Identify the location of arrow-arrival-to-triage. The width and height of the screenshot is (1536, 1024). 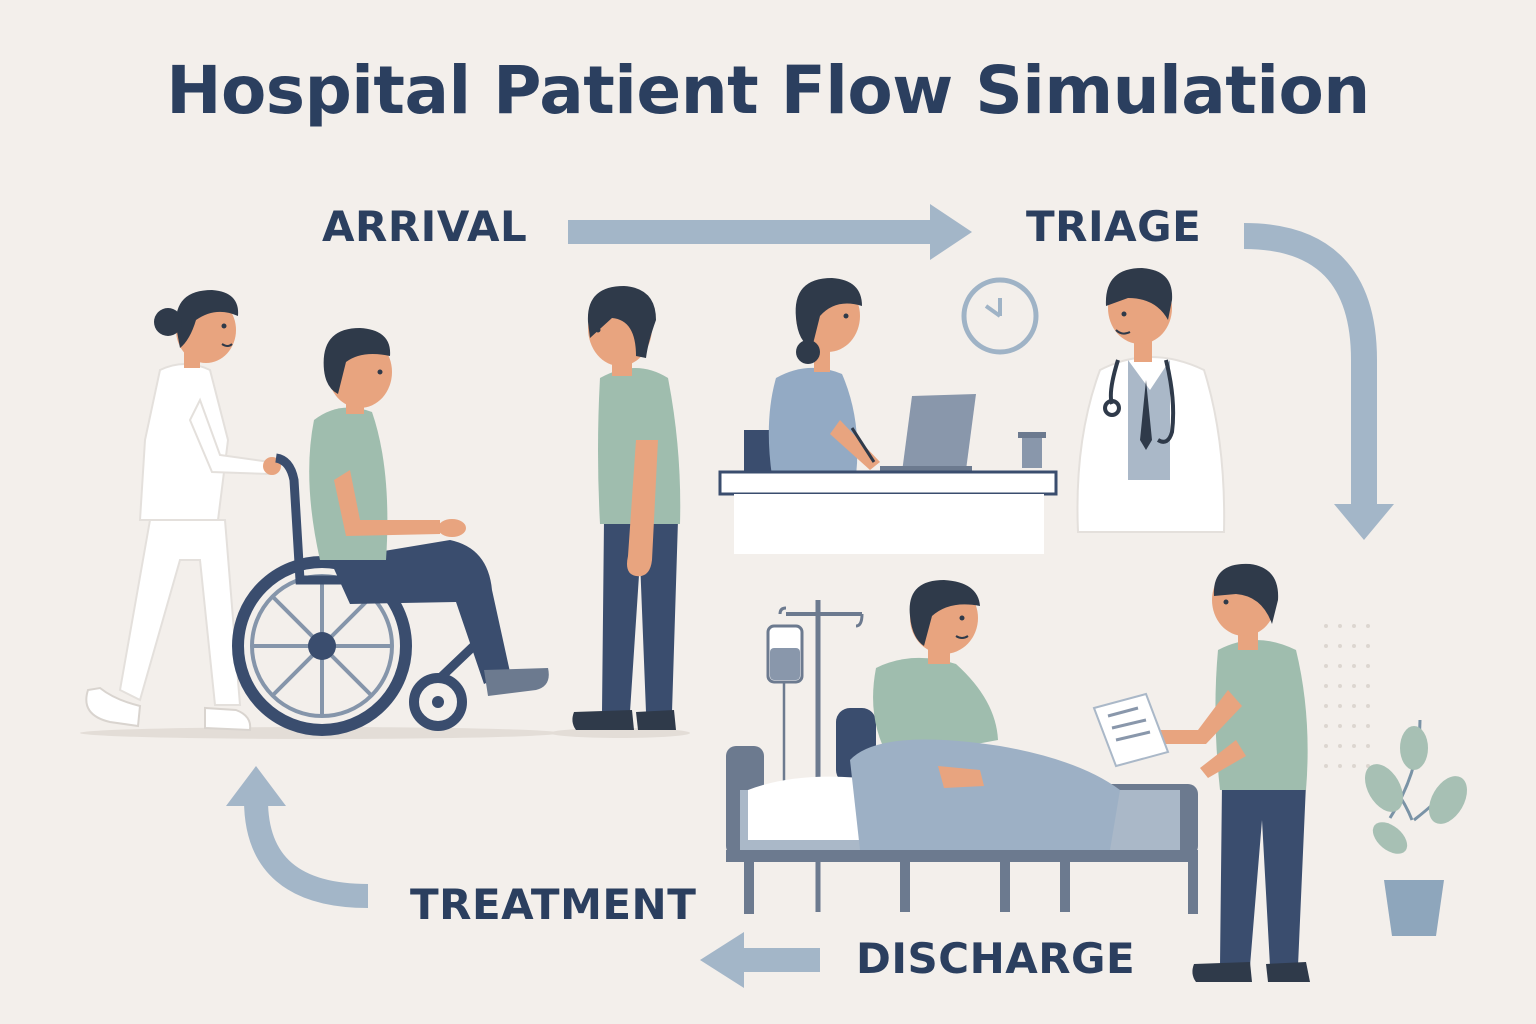
(770, 232).